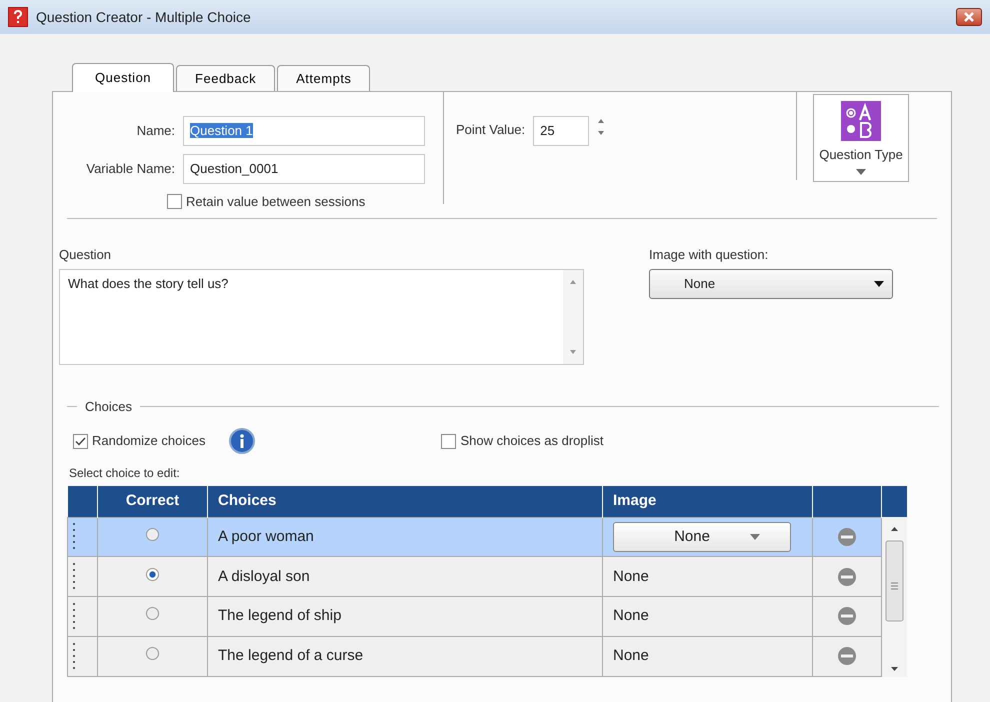  I want to click on column-header: Correct, so click(153, 501).